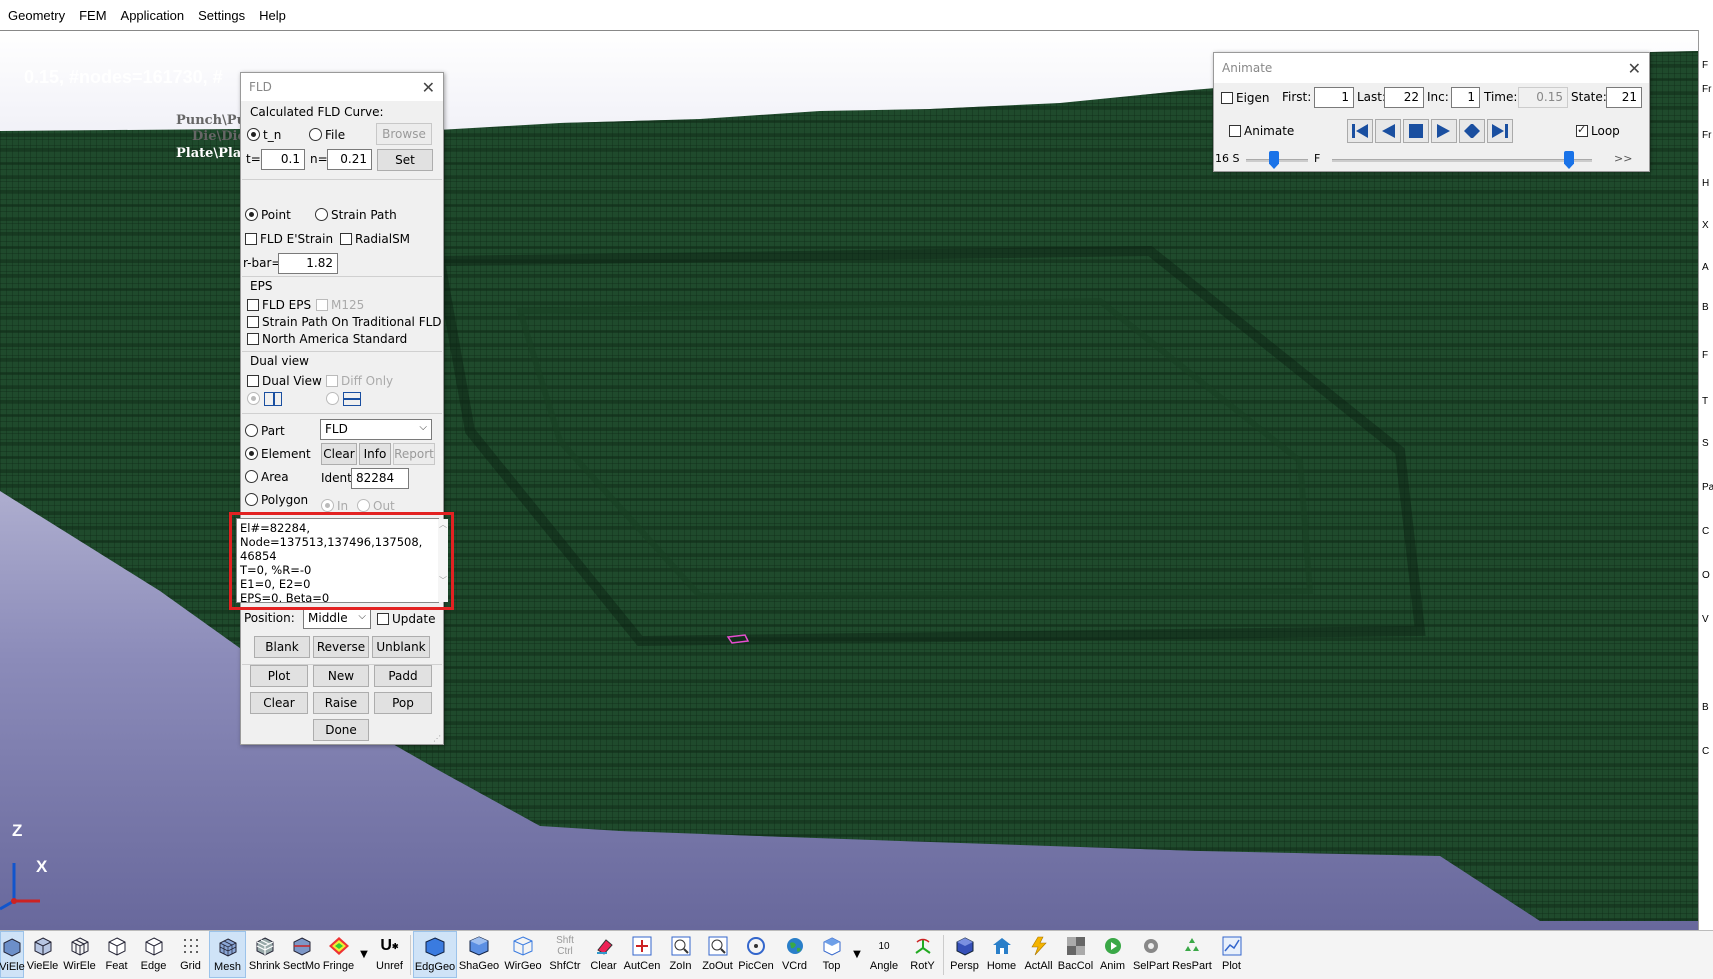  What do you see at coordinates (279, 304) in the screenshot?
I see `fld-eps-checkbox: FLD EPS` at bounding box center [279, 304].